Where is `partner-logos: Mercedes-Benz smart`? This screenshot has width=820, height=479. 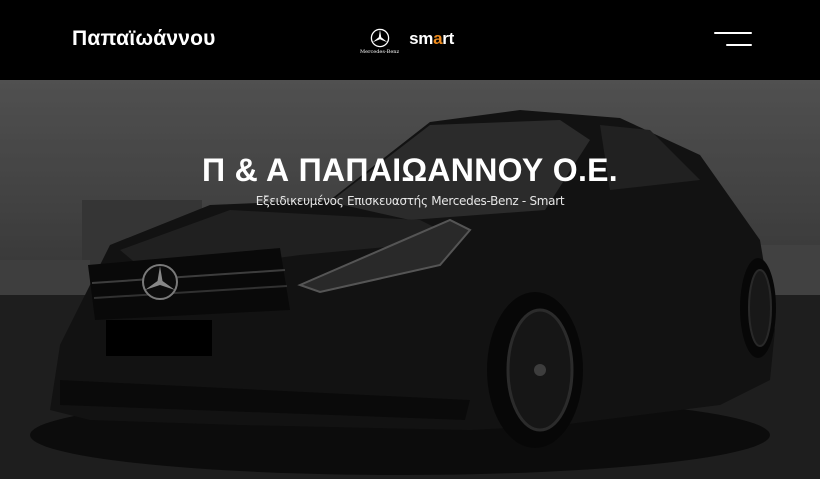
partner-logos: Mercedes-Benz smart is located at coordinates (407, 41).